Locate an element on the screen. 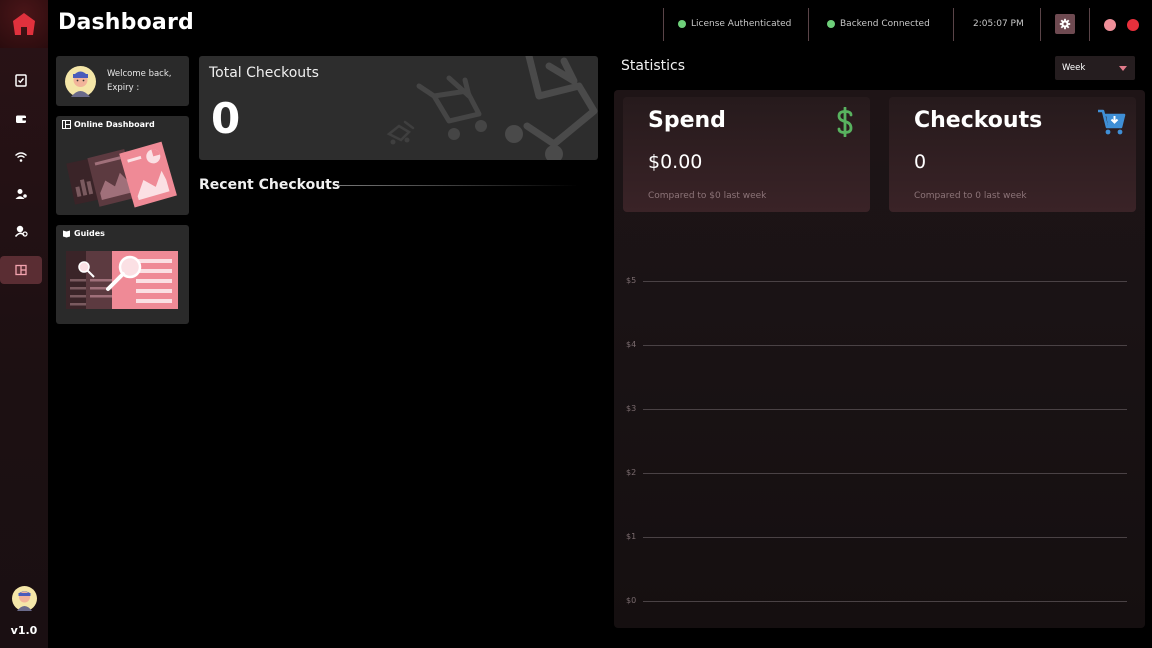 This screenshot has height=648, width=1152. y-tick-label: $1 is located at coordinates (631, 536).